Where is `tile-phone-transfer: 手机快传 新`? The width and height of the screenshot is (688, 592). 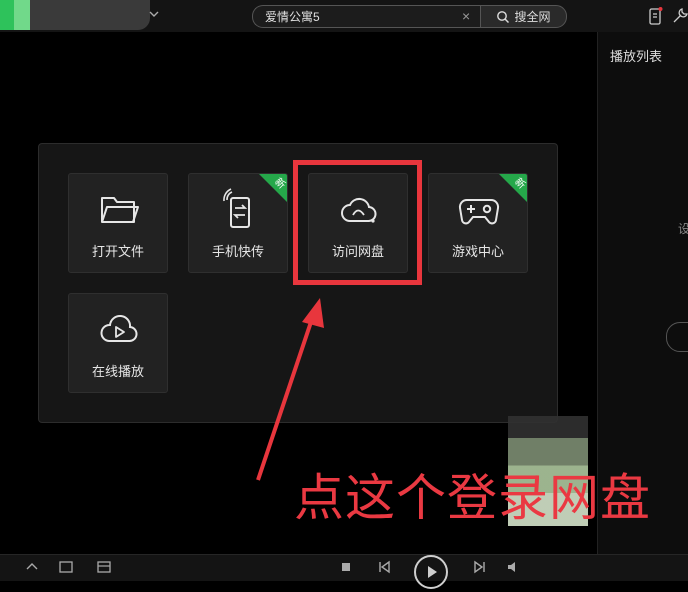
tile-phone-transfer: 手机快传 新 is located at coordinates (238, 223).